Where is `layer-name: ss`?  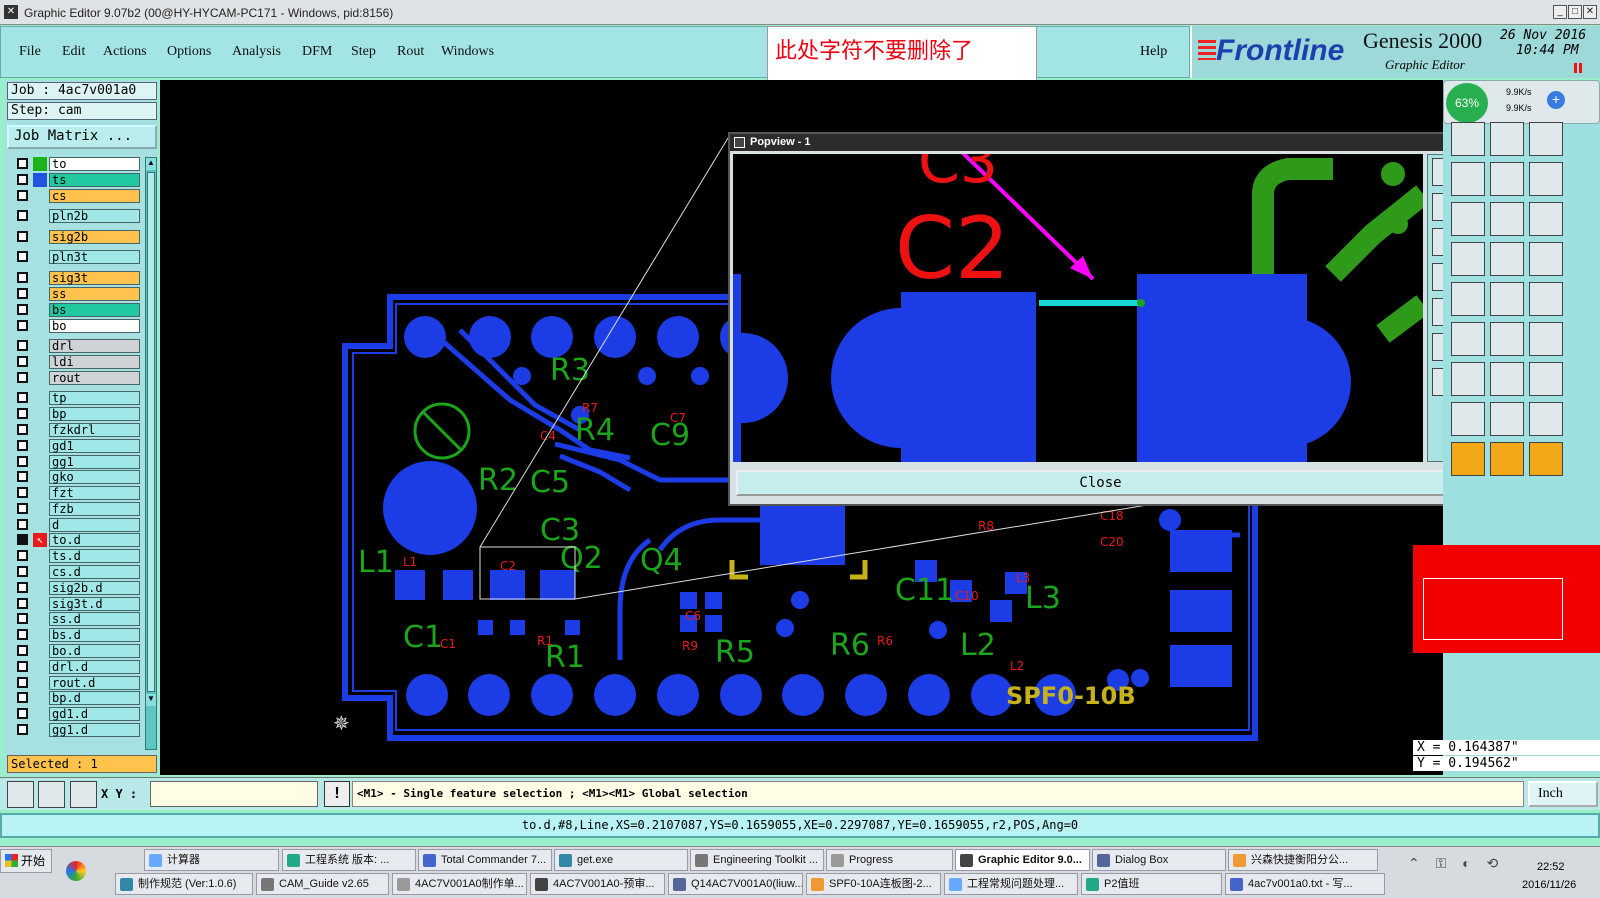
layer-name: ss is located at coordinates (94, 294).